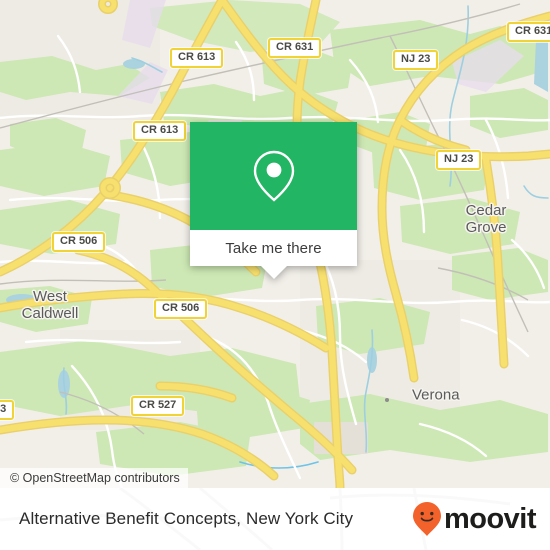 The width and height of the screenshot is (550, 550). Describe the element at coordinates (181, 309) in the screenshot. I see `road-shield-cr506-mid: CR 506` at that location.